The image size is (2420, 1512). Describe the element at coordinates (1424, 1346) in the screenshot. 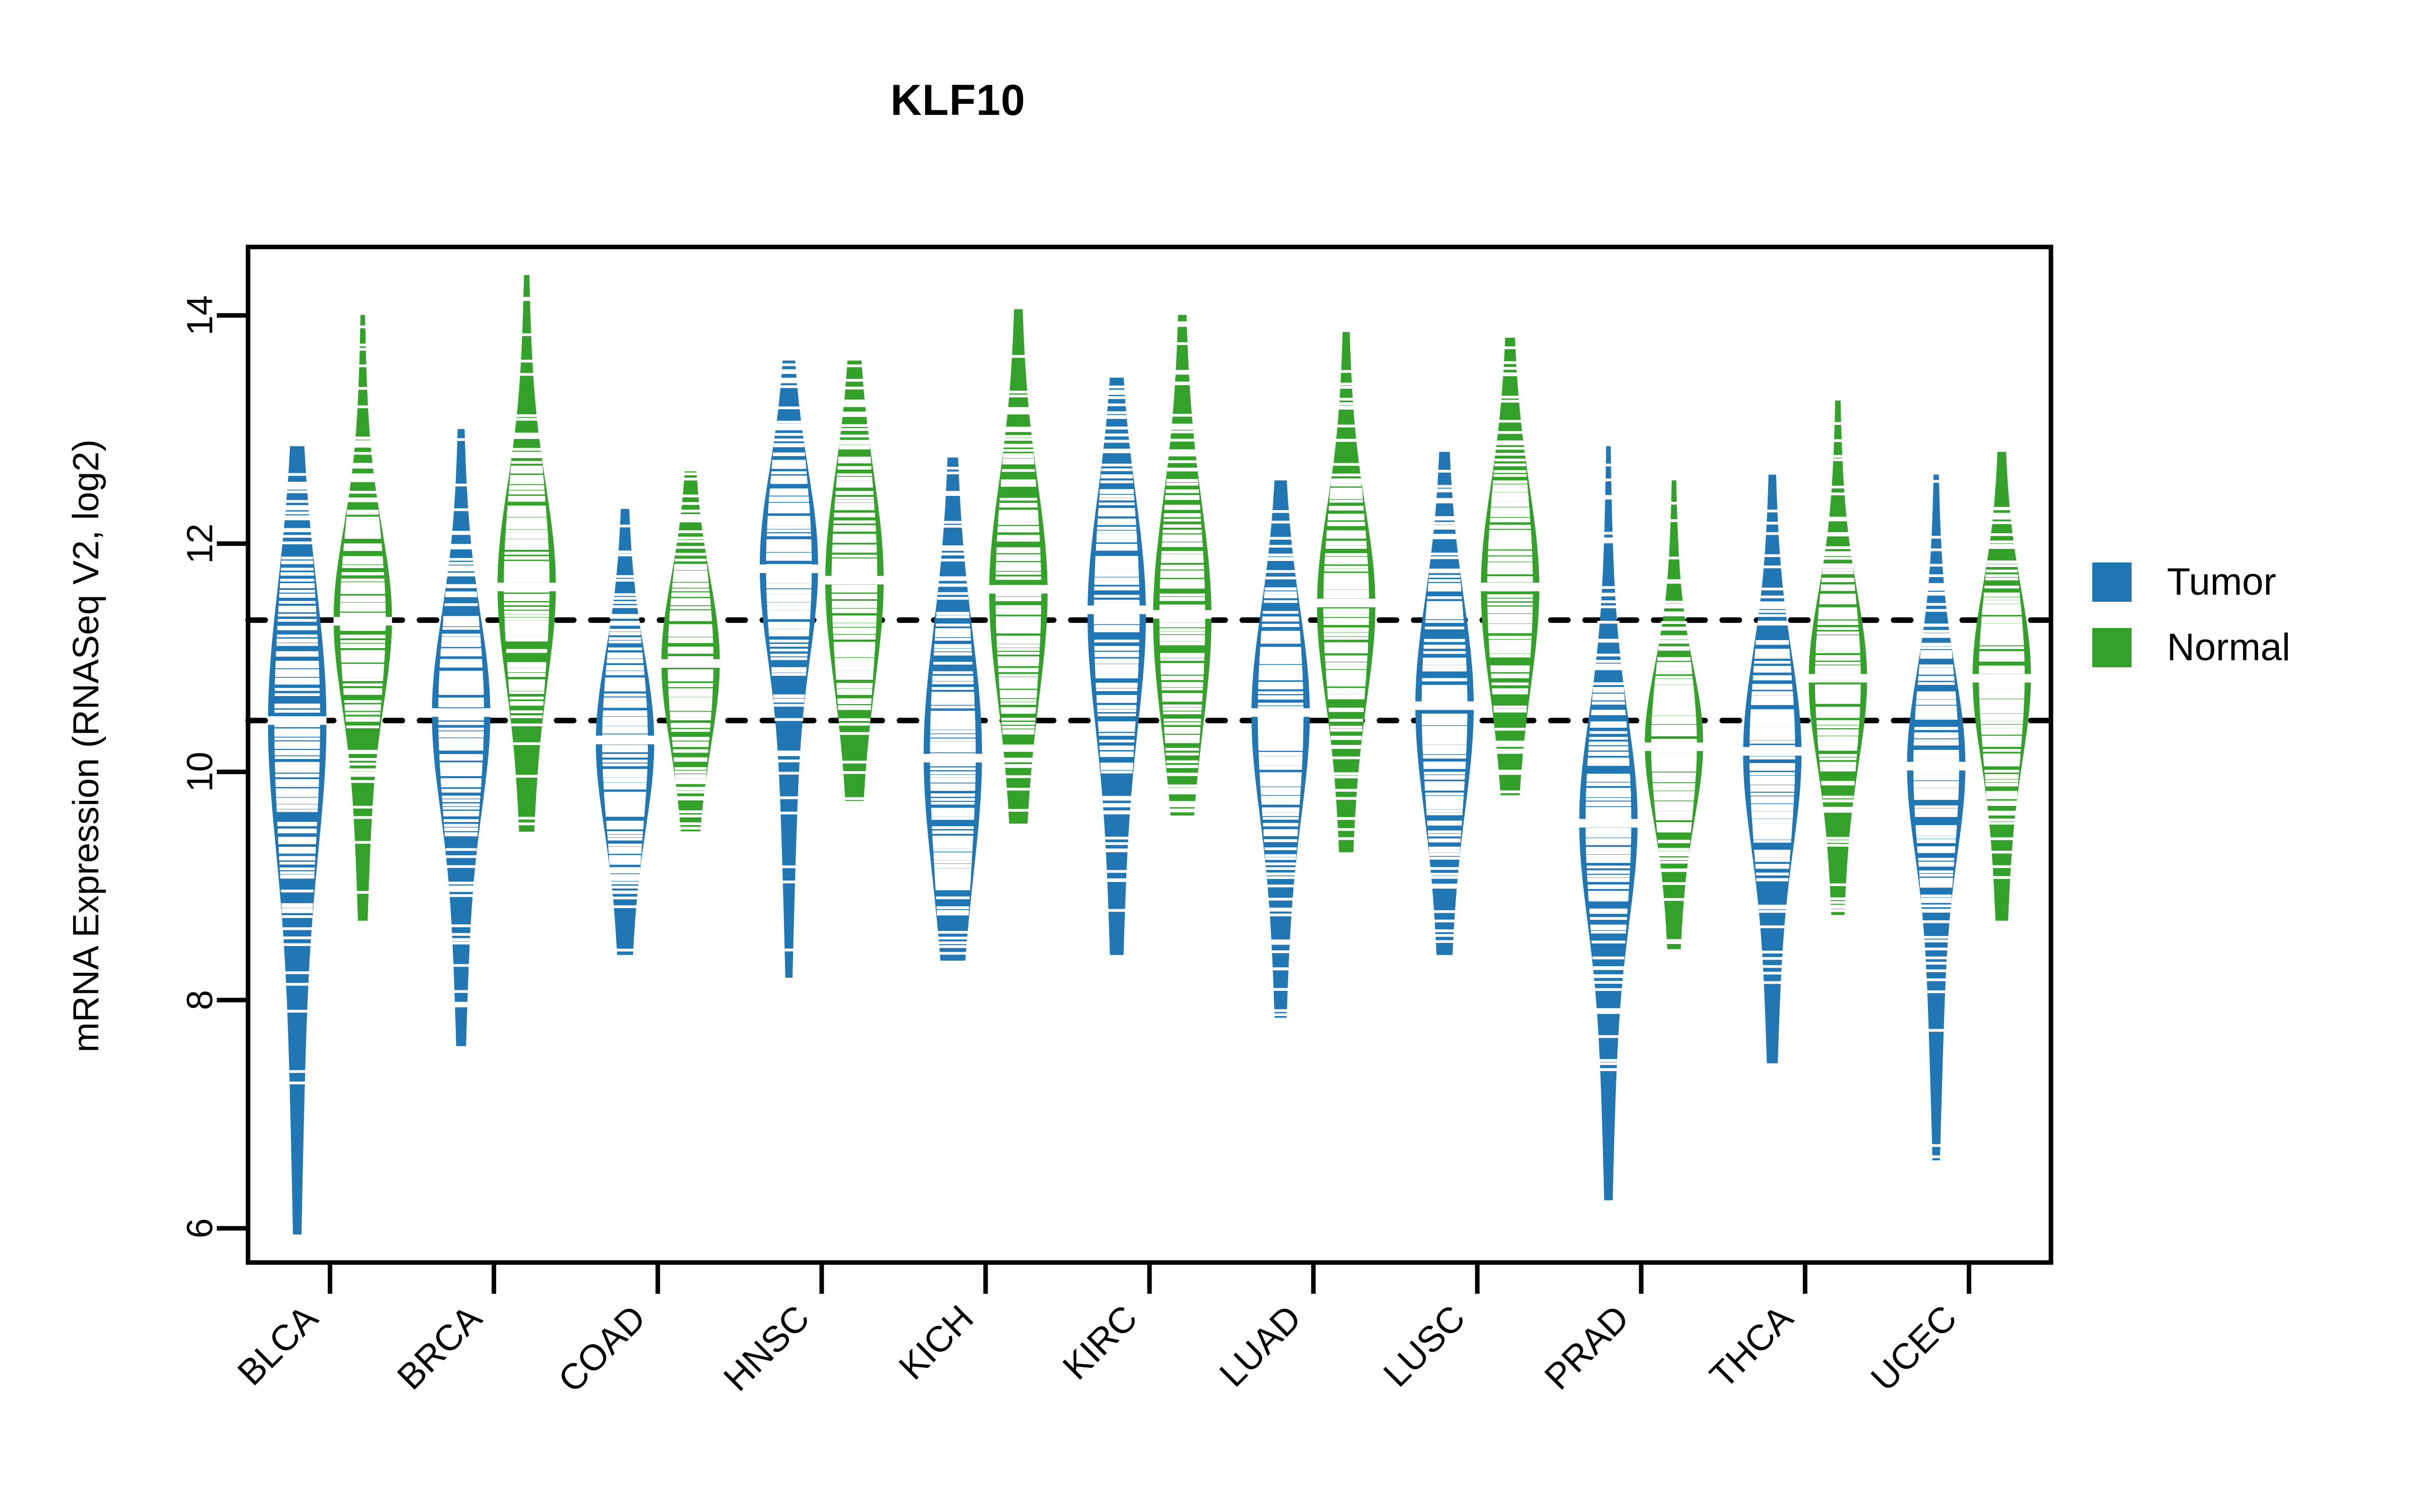

I see `x-tick-label-LUSC: LUSC` at that location.